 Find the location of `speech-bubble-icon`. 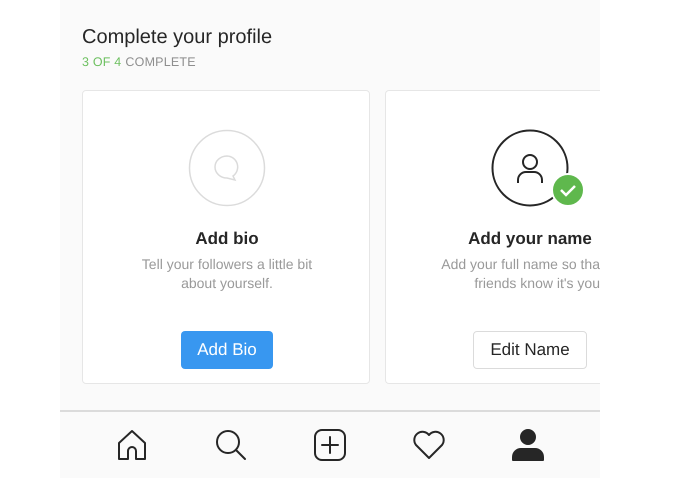

speech-bubble-icon is located at coordinates (227, 168).